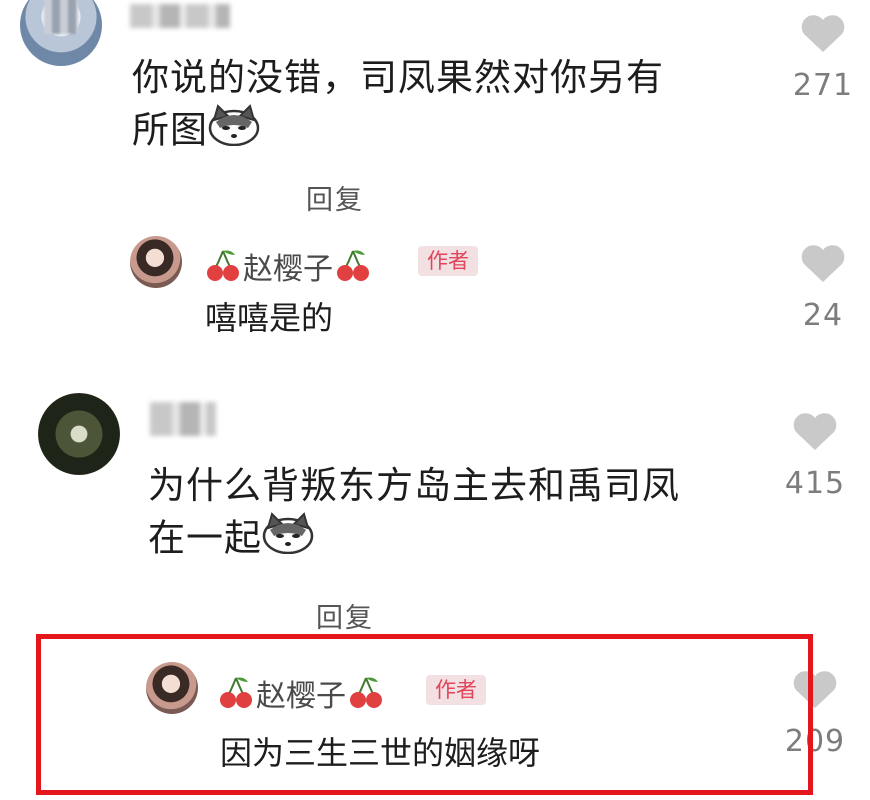 This screenshot has height=800, width=870. I want to click on comment-line: 你说的没错，司凤果然对你另有, so click(398, 77).